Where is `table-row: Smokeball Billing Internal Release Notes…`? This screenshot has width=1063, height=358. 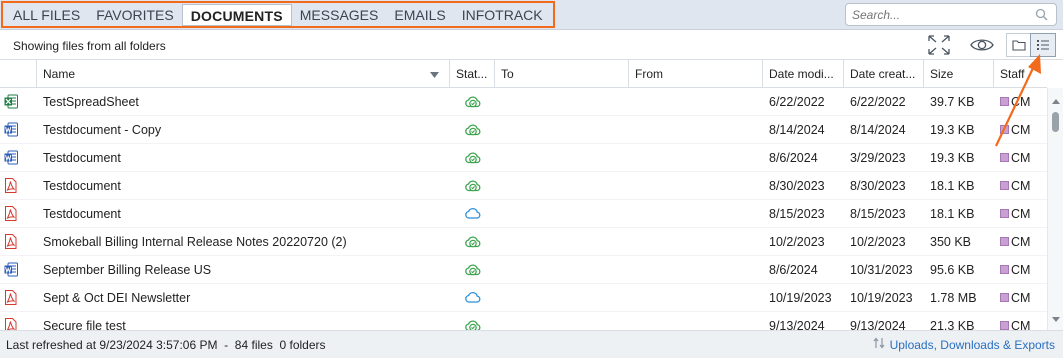 table-row: Smokeball Billing Internal Release Notes… is located at coordinates (523, 242).